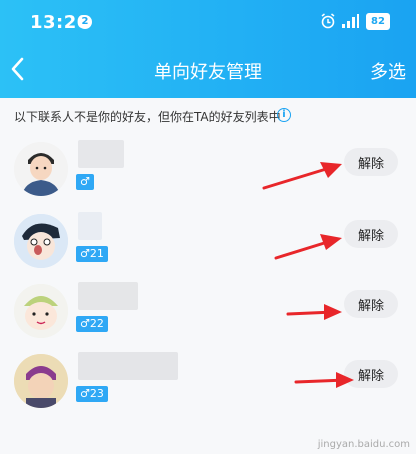  Describe the element at coordinates (92, 394) in the screenshot. I see `gender-age-badge: ♂23` at that location.